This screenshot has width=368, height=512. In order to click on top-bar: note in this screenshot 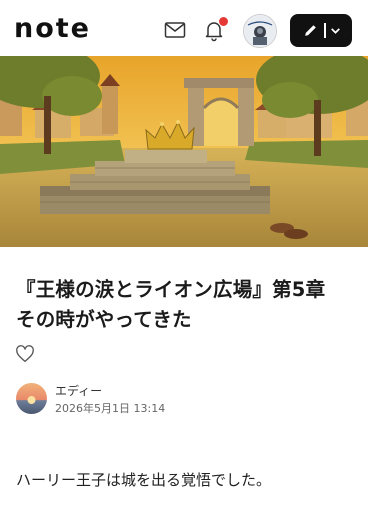, I will do `click(184, 28)`.